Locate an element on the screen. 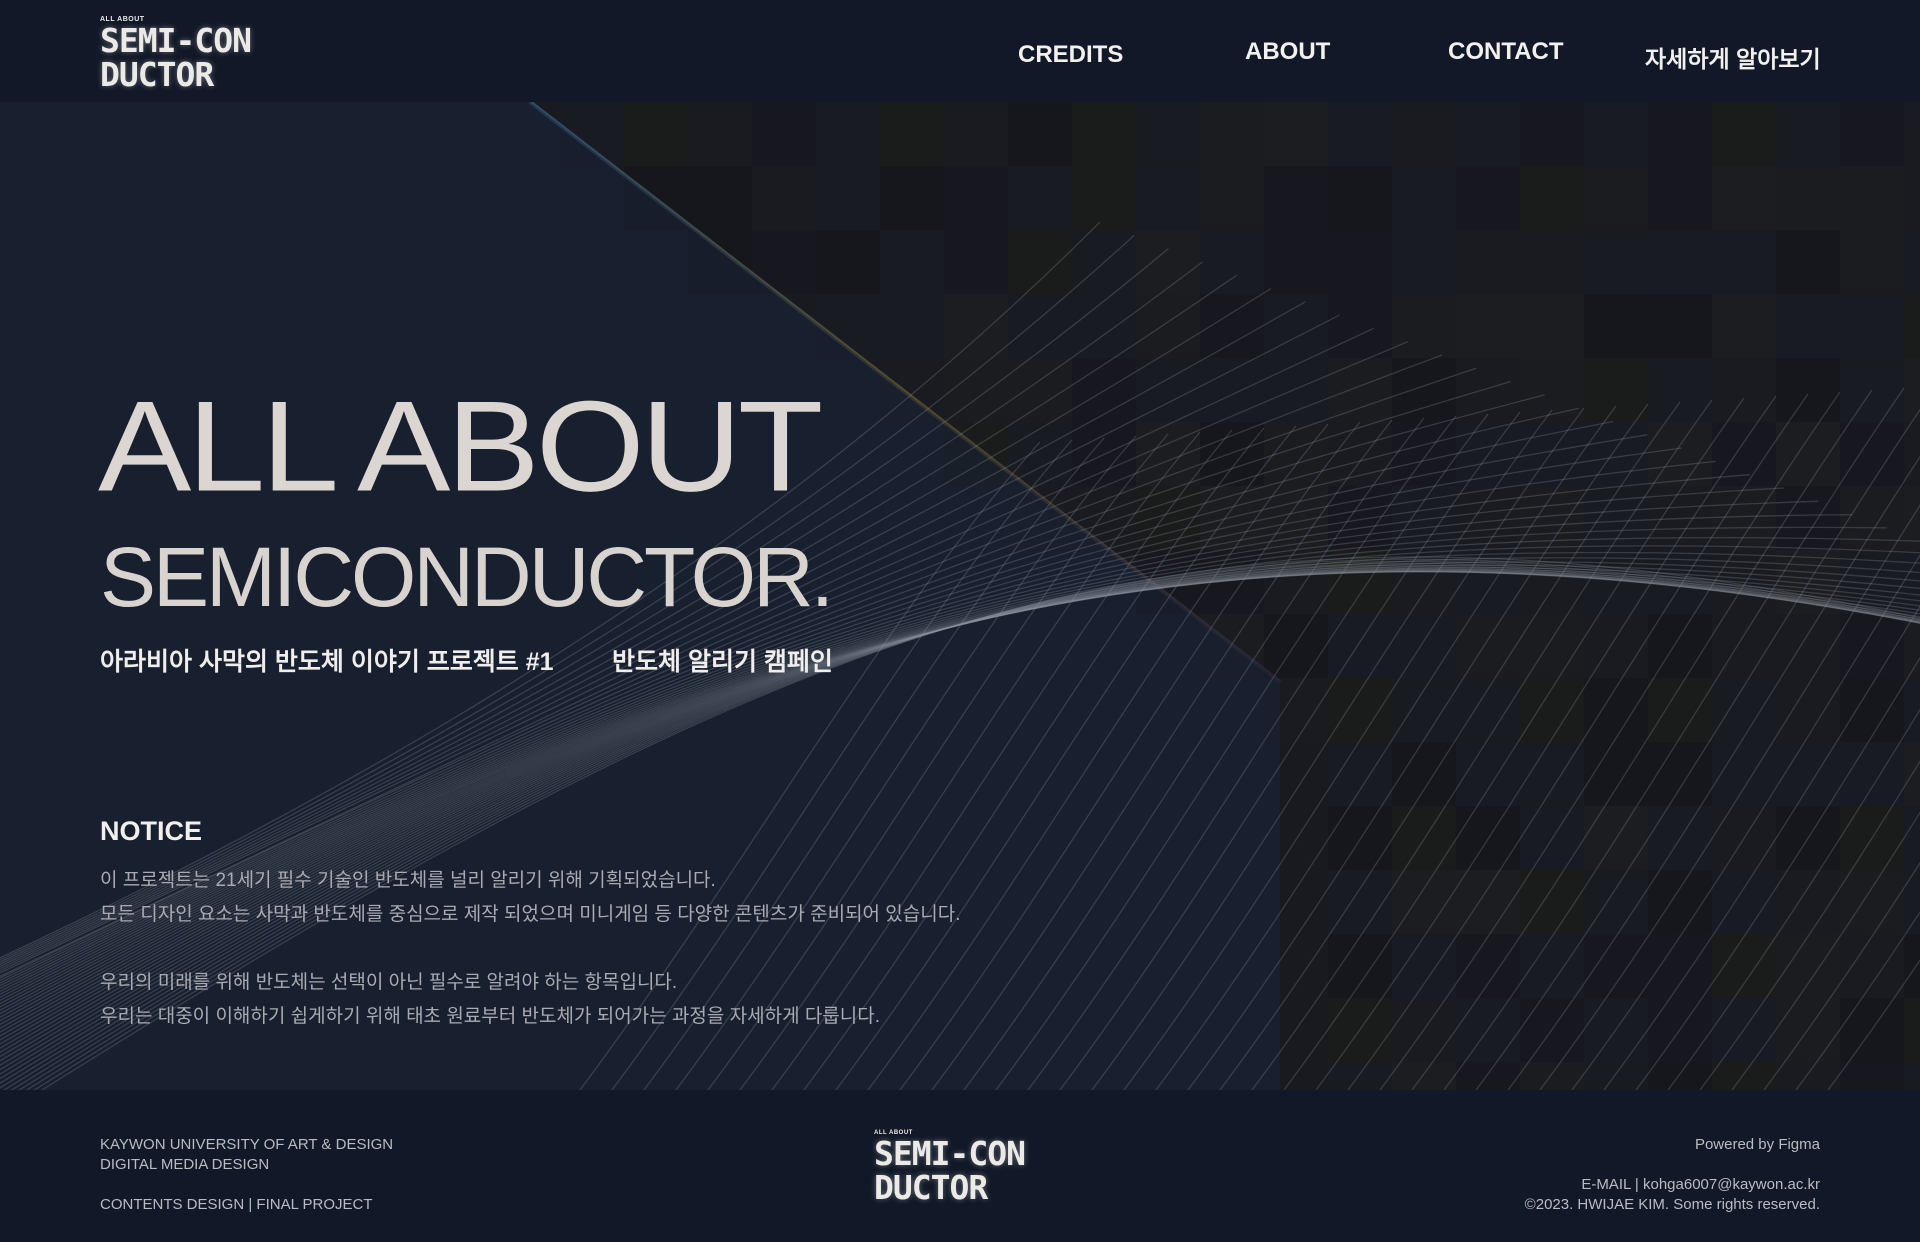  footer-logo: ALL ABOUT SEMI-CON DUCTOR is located at coordinates (950, 1168).